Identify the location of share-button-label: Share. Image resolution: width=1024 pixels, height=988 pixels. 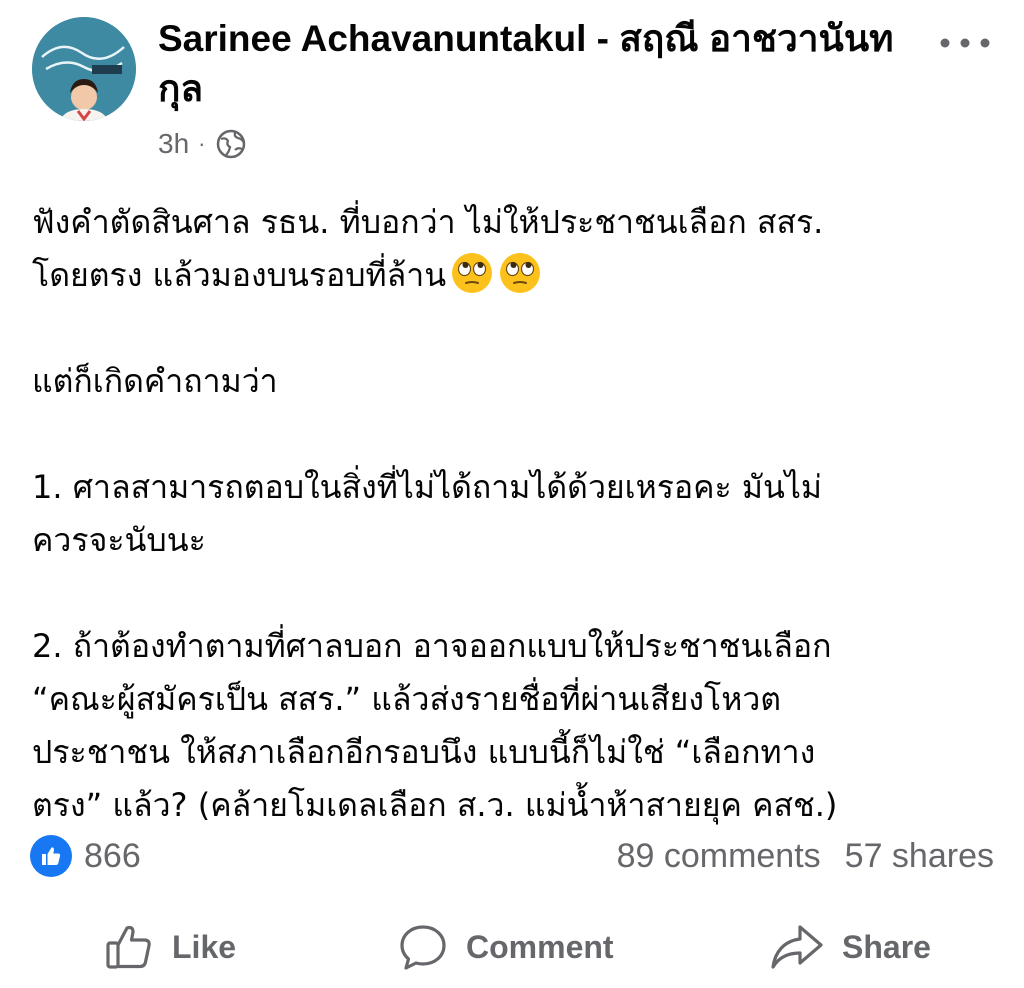
(886, 946).